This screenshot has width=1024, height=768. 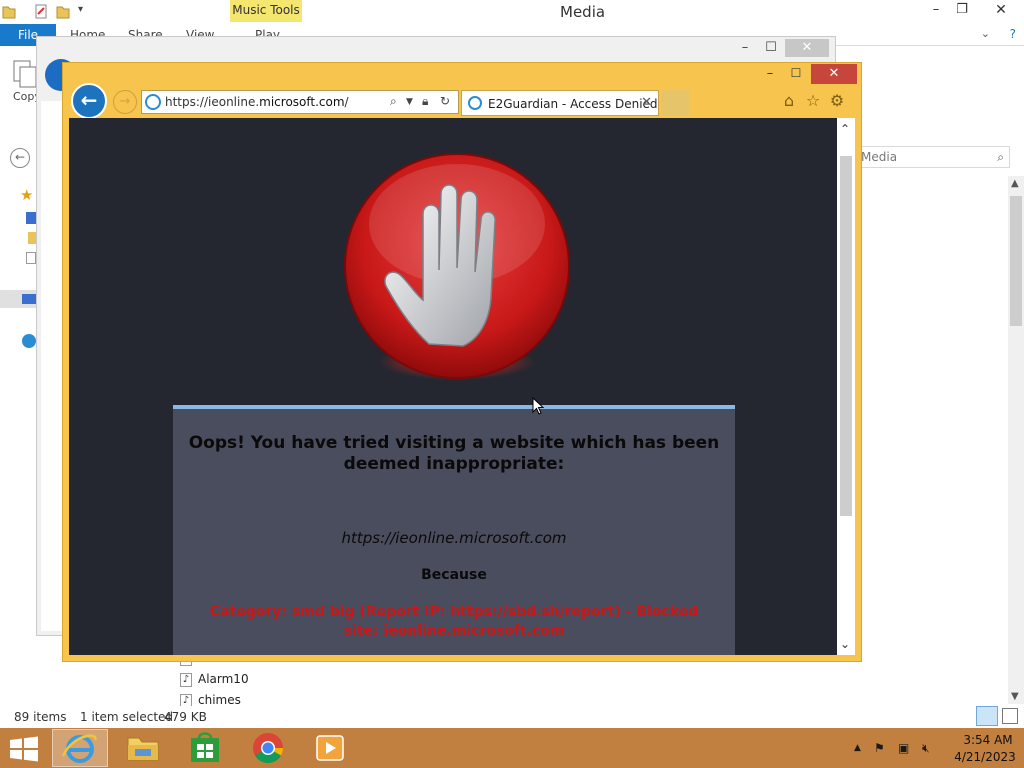 What do you see at coordinates (538, 406) in the screenshot?
I see `mouse-cursor-icon` at bounding box center [538, 406].